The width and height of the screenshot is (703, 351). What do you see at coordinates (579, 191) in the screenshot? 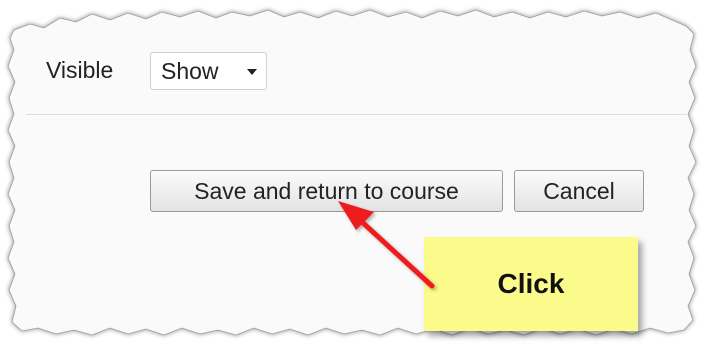
I see `cancel-button: Cancel` at bounding box center [579, 191].